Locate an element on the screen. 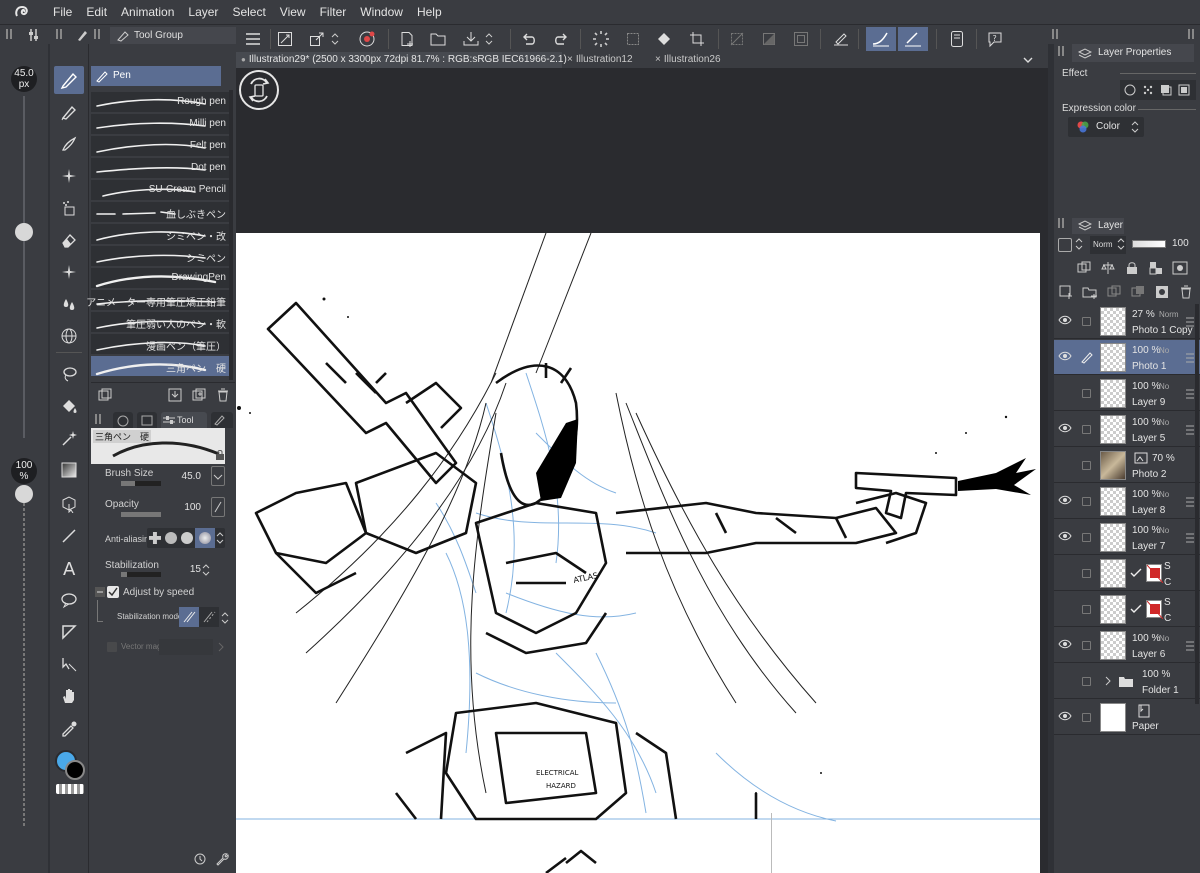  opacity-mini-slider is located at coordinates (141, 514).